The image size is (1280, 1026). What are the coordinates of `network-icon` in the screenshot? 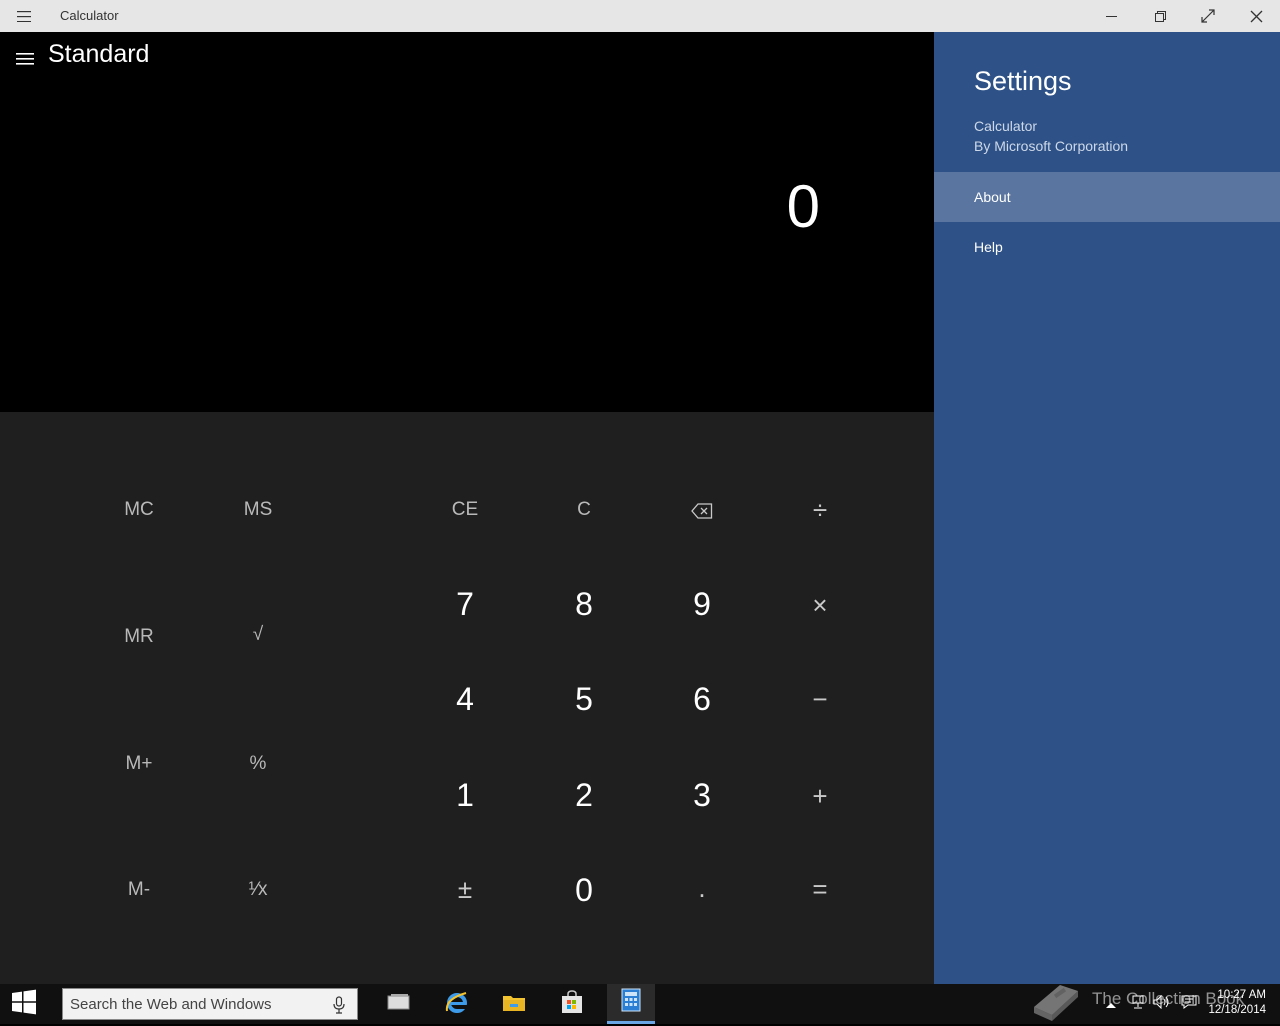 It's located at (1138, 1004).